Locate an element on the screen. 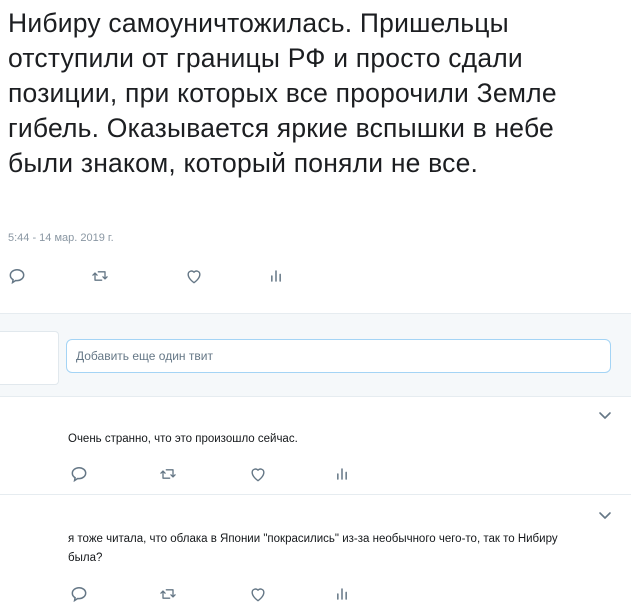  reply-divider is located at coordinates (315, 494).